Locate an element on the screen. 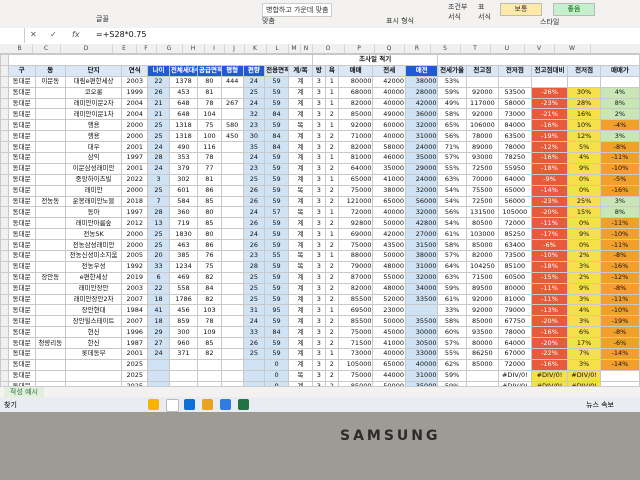  cell: 93500 is located at coordinates (482, 332).